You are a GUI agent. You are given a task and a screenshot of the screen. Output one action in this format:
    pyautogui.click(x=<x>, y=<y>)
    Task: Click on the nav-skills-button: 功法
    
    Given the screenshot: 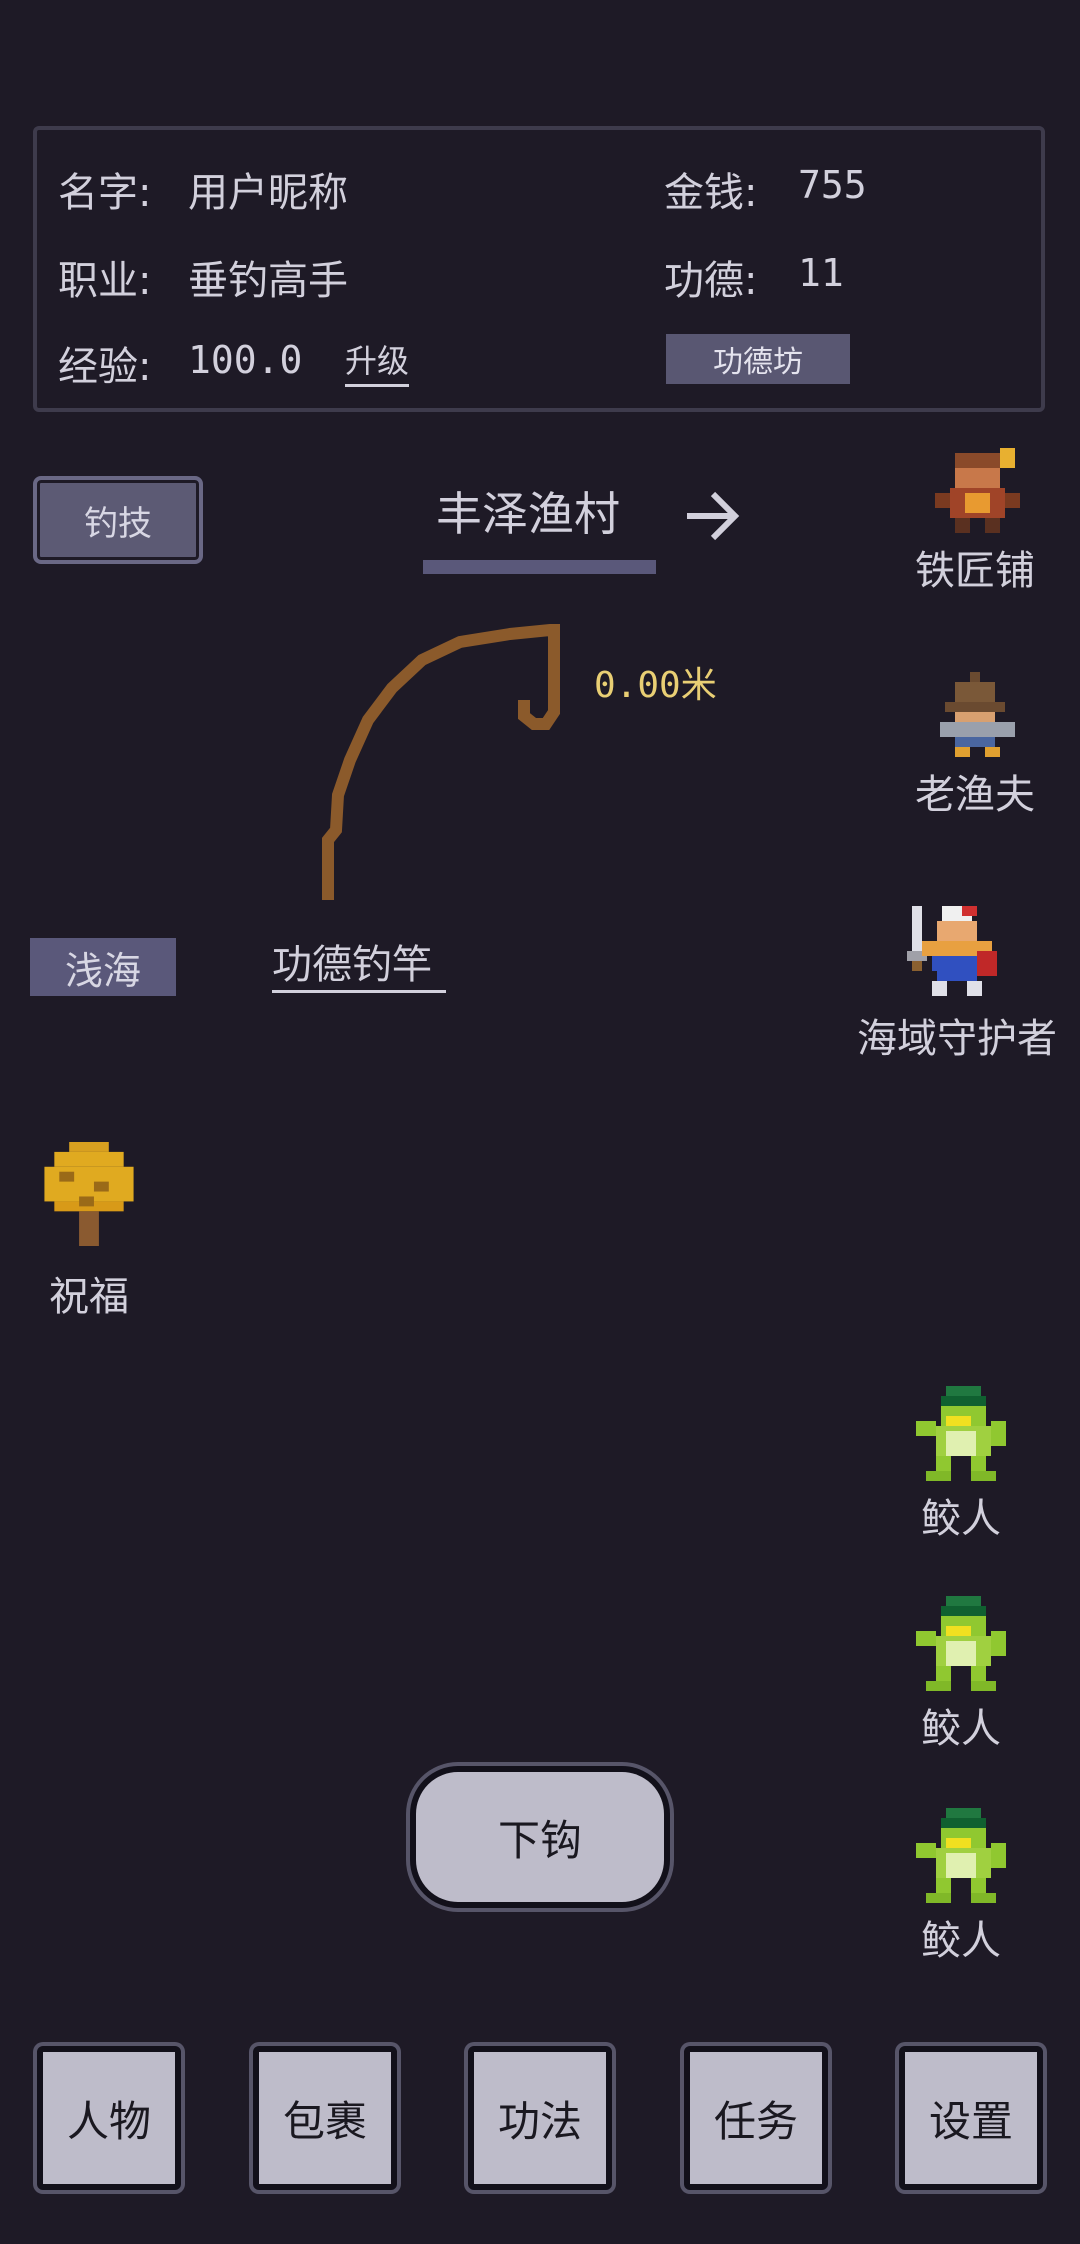 What is the action you would take?
    pyautogui.click(x=540, y=2118)
    